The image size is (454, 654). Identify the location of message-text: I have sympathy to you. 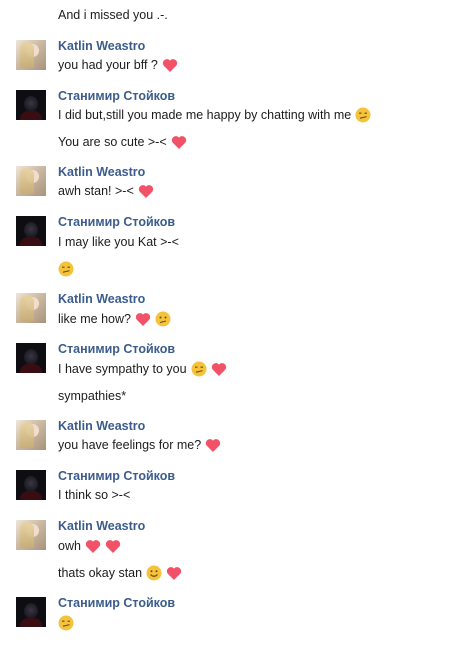
(142, 369).